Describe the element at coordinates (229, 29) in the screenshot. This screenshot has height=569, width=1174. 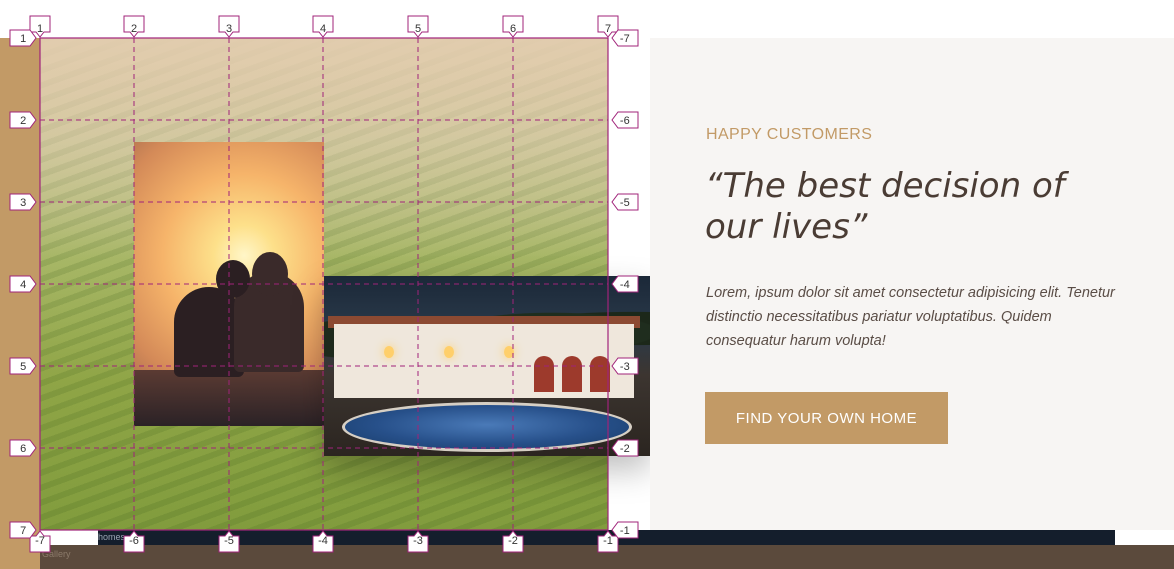
I see `grid-col-label-text: 3` at that location.